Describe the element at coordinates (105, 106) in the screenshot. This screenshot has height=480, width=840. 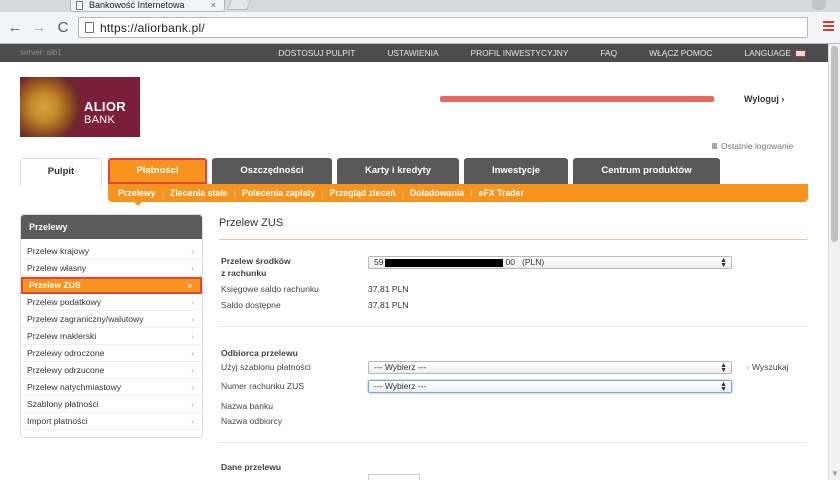
I see `logo-text: ALIOR` at that location.